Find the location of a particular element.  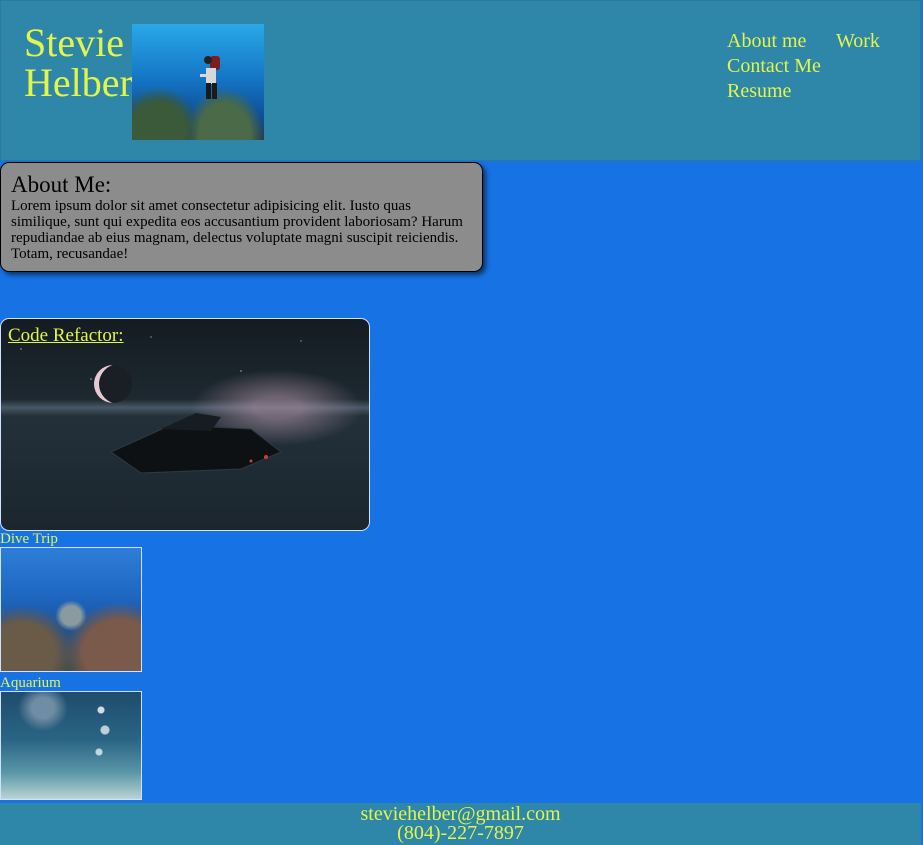

aquarium-photo is located at coordinates (71, 745).